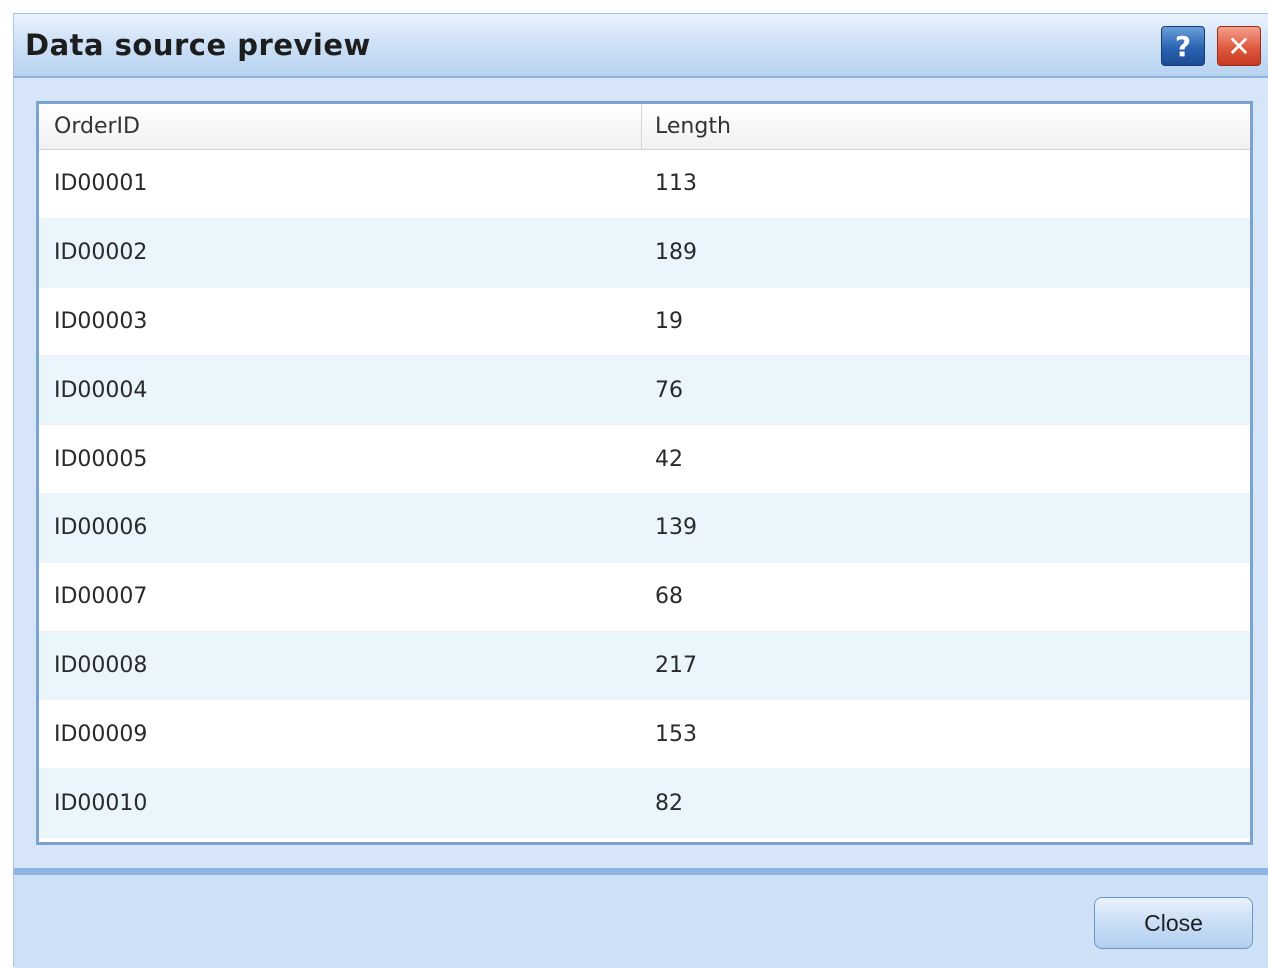 This screenshot has width=1268, height=968. I want to click on cell-length: 19, so click(669, 321).